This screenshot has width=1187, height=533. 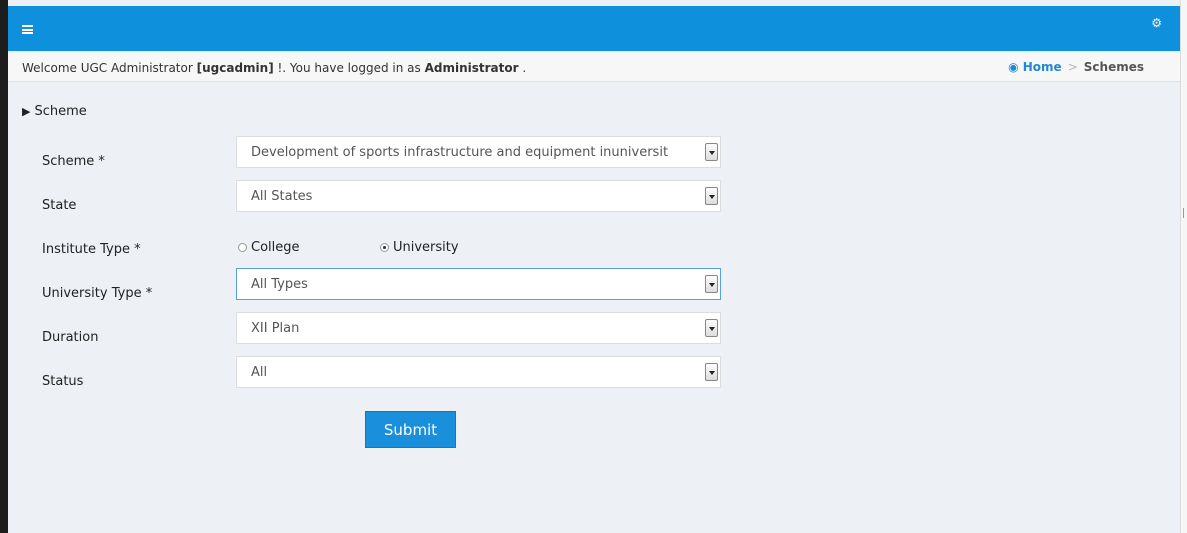 What do you see at coordinates (275, 328) in the screenshot?
I see `duration-select-value: XII Plan` at bounding box center [275, 328].